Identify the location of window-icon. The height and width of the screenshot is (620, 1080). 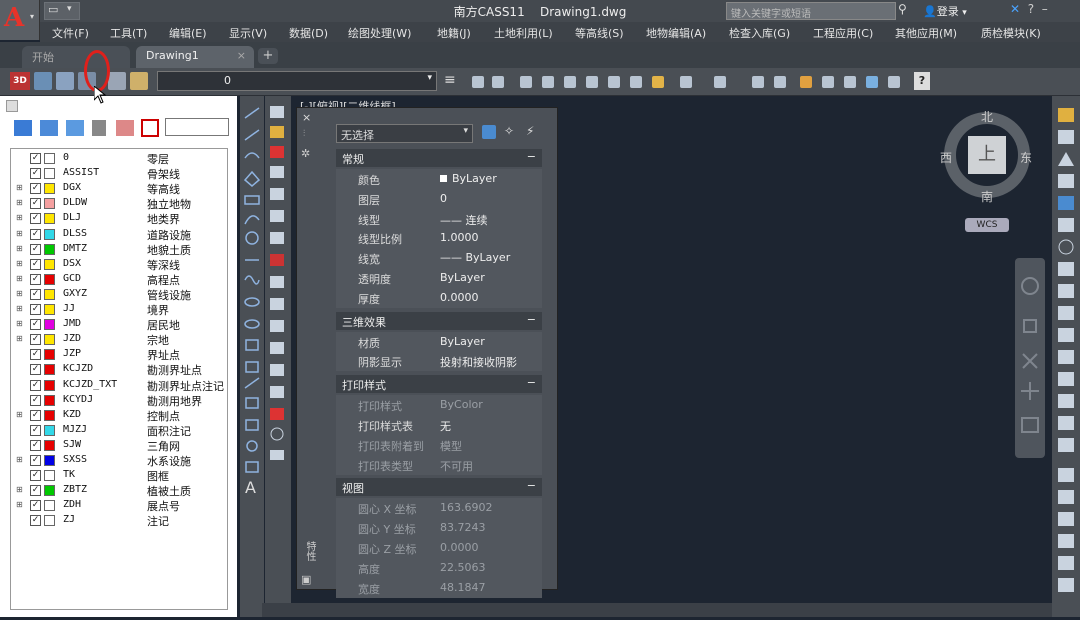
(65, 81).